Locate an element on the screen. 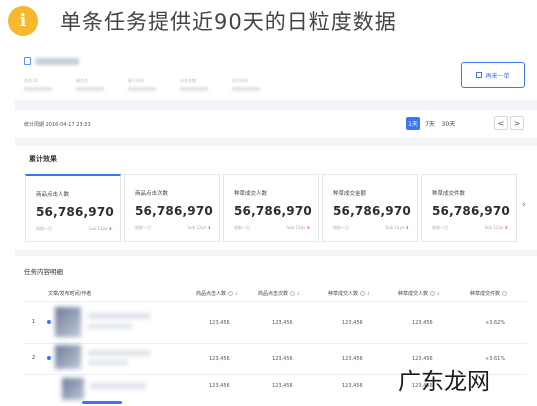  column-header-article: 文章/发布时间/作者 is located at coordinates (70, 294).